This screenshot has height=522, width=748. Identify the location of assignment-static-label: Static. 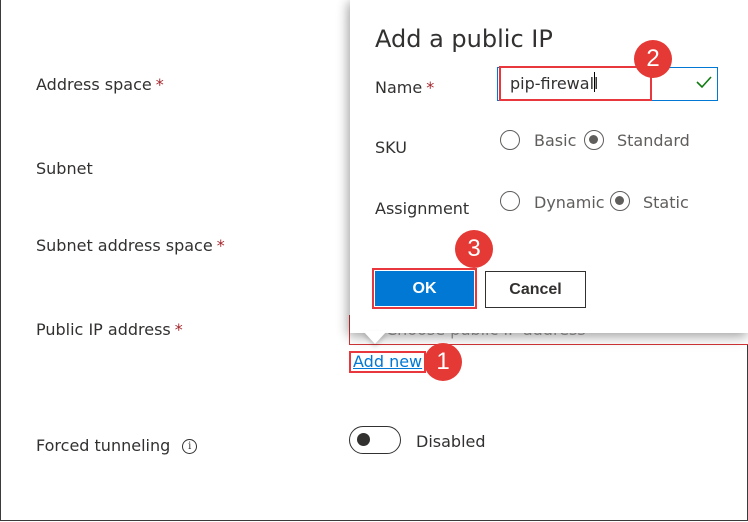
(666, 202).